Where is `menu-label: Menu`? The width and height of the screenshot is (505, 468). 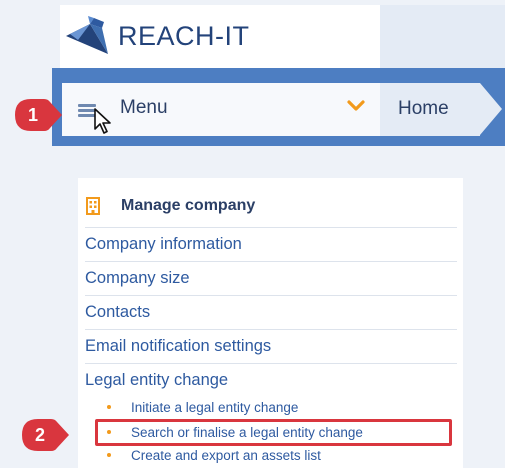
menu-label: Menu is located at coordinates (144, 107).